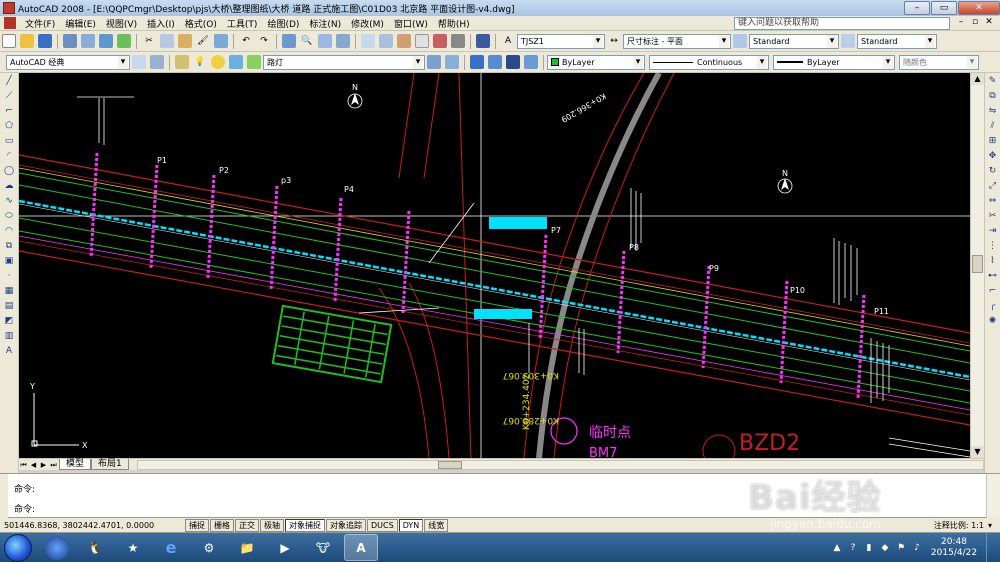 The width and height of the screenshot is (1000, 562). Describe the element at coordinates (9, 110) in the screenshot. I see `polyline-icon: ⌐` at that location.